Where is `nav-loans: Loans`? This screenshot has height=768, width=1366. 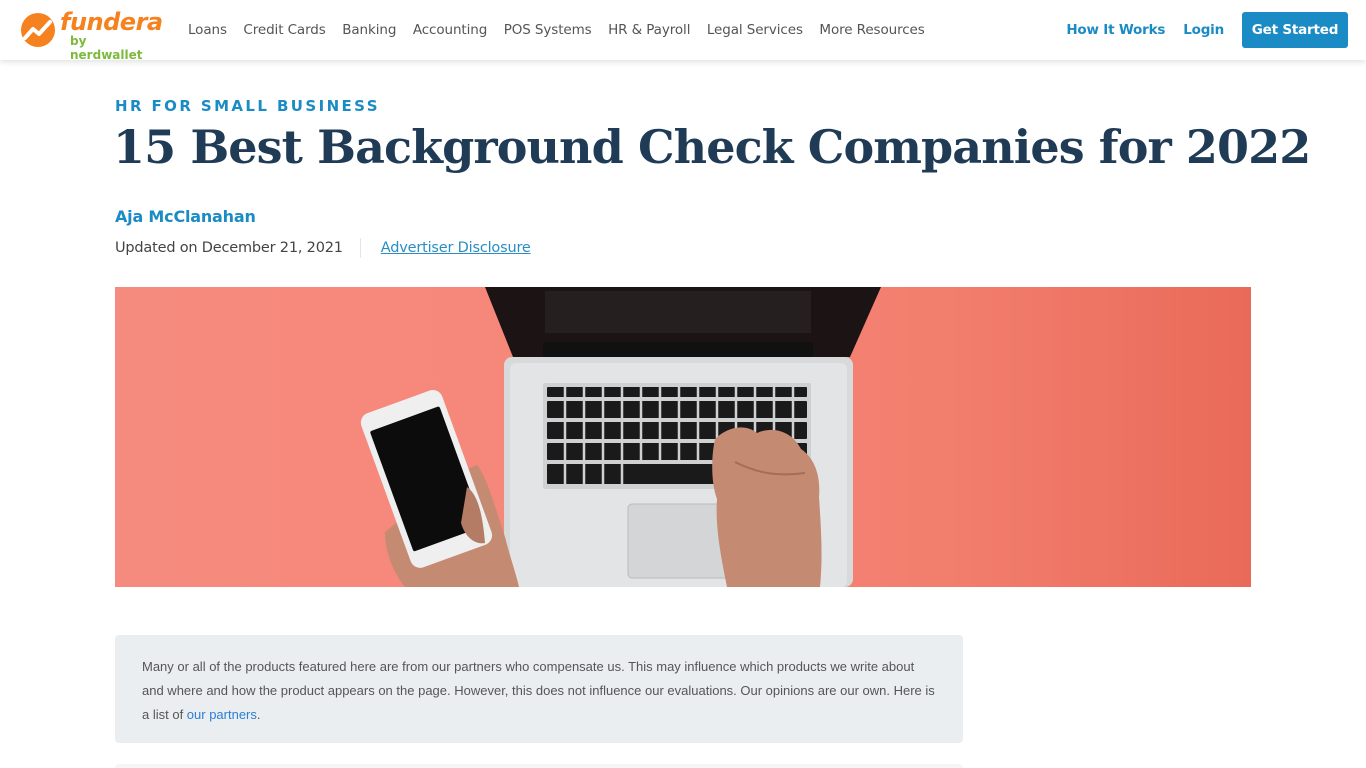 nav-loans: Loans is located at coordinates (207, 30).